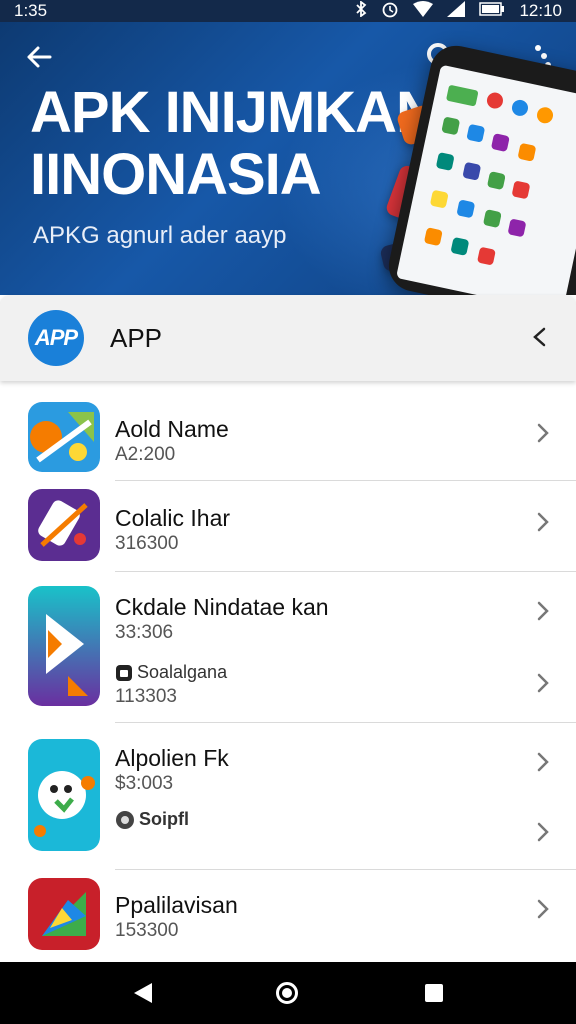 The height and width of the screenshot is (1024, 576). I want to click on app-meta: 316300, so click(147, 543).